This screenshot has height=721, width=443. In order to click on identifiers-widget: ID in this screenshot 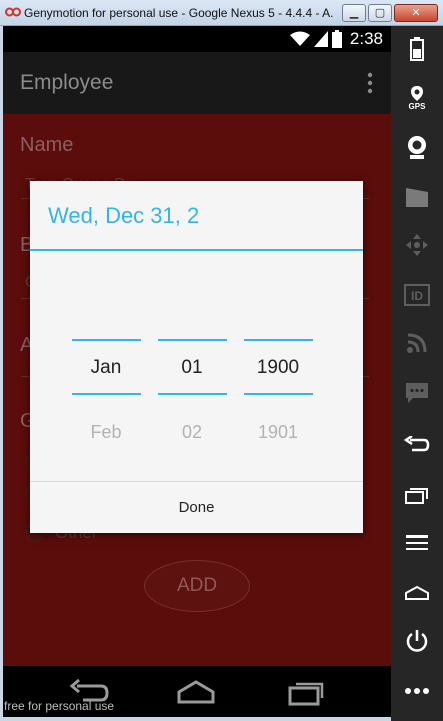, I will do `click(417, 295)`.